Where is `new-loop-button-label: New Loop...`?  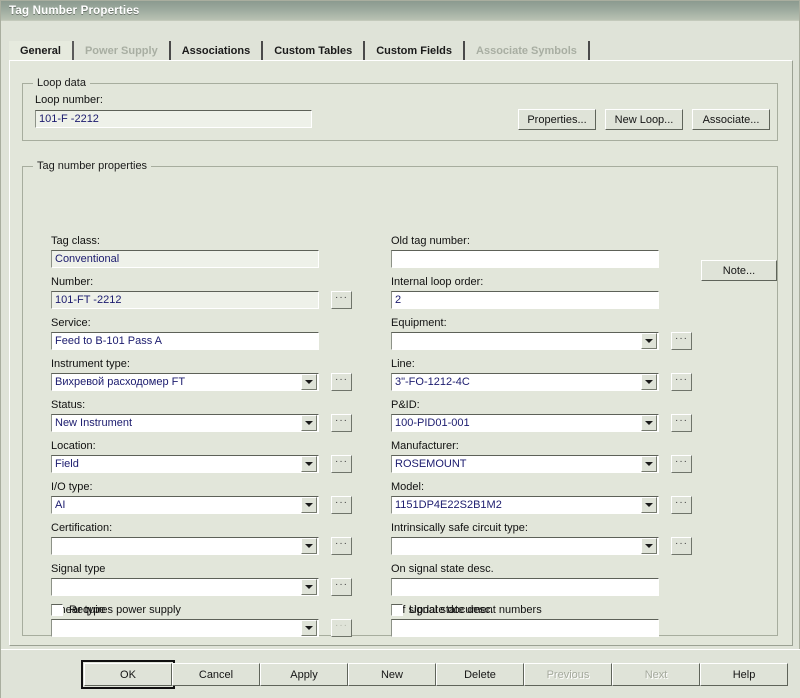
new-loop-button-label: New Loop... is located at coordinates (644, 119).